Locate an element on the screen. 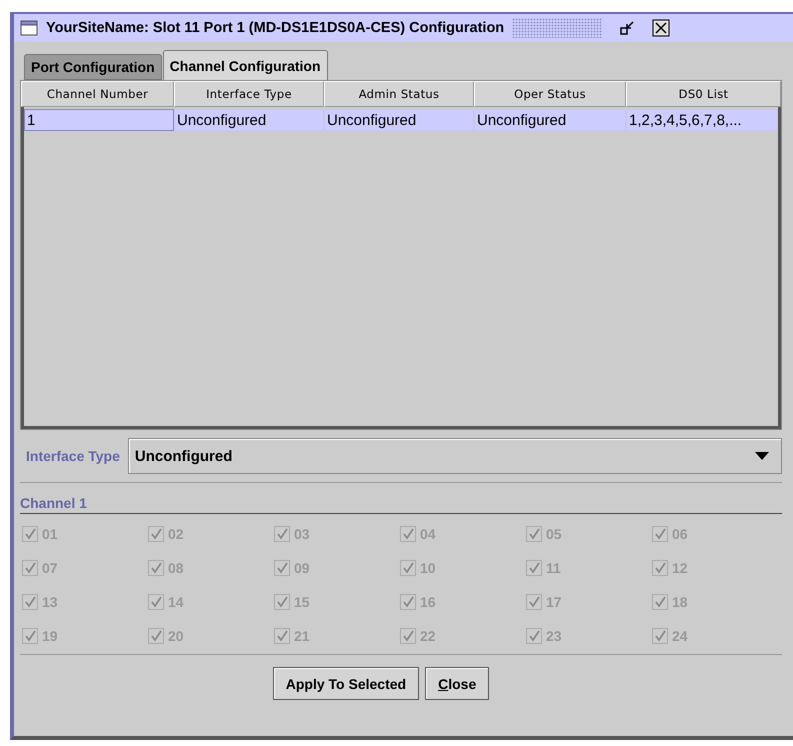  apply-button: Apply To Selected is located at coordinates (346, 683).